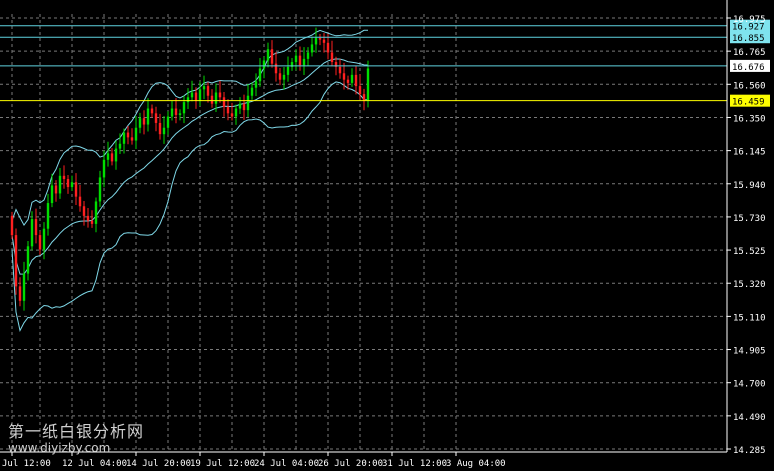 This screenshot has width=774, height=471. I want to click on watermark-url: www.diyizby.com, so click(59, 448).